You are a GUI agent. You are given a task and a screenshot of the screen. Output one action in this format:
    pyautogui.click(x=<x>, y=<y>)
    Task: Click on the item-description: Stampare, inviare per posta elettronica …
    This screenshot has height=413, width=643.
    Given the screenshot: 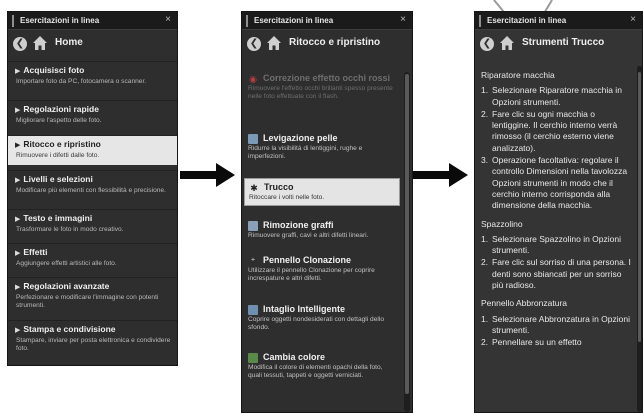 What is the action you would take?
    pyautogui.click(x=93, y=344)
    